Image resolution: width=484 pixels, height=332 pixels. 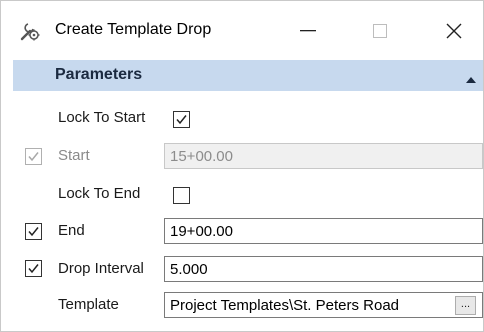 What do you see at coordinates (99, 74) in the screenshot?
I see `section-title: Parameters` at bounding box center [99, 74].